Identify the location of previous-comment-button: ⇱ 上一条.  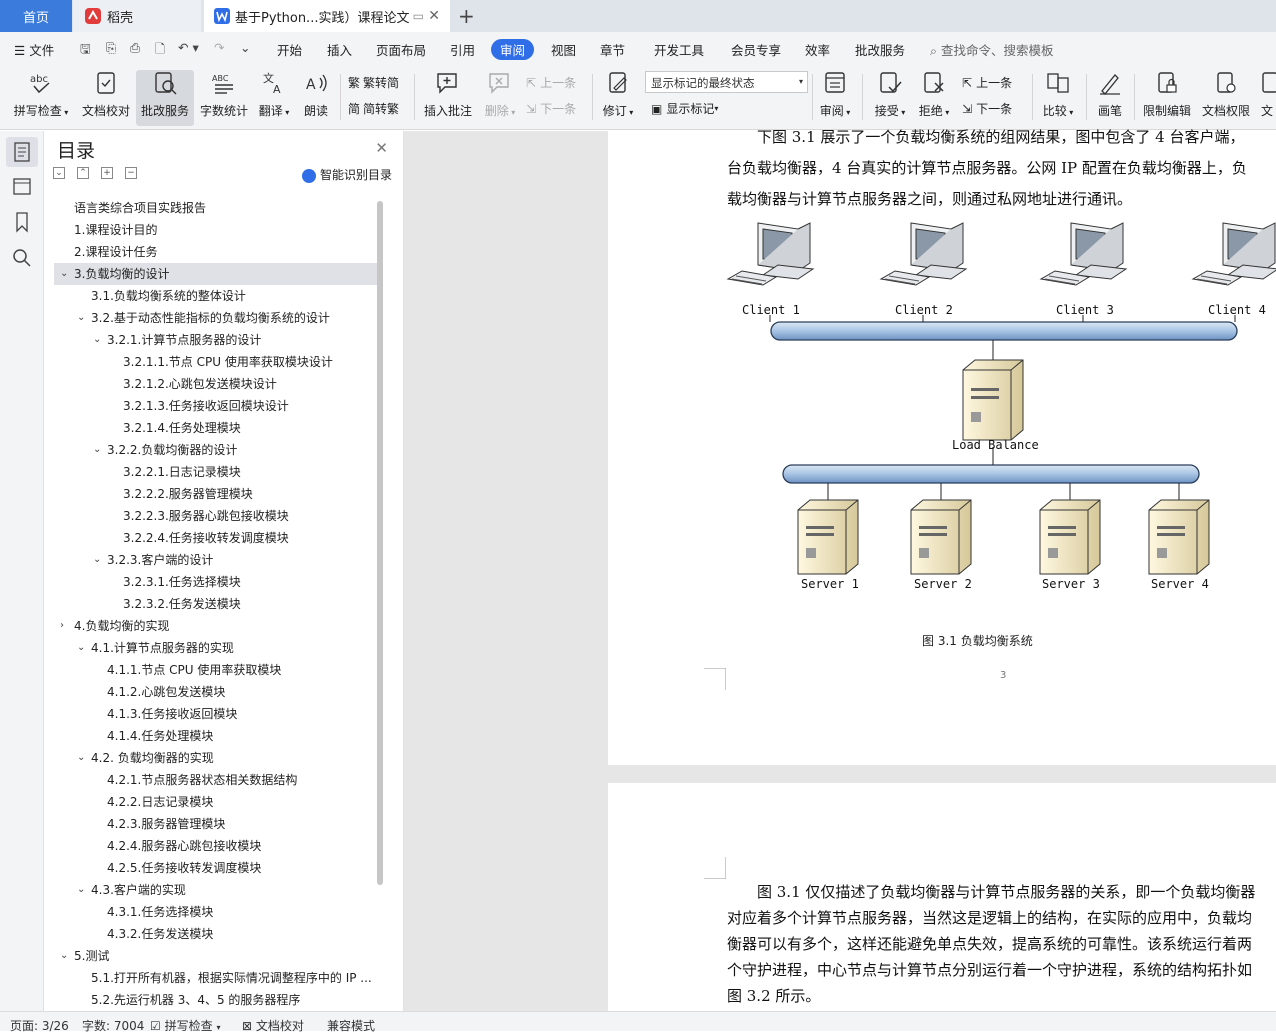
(551, 82).